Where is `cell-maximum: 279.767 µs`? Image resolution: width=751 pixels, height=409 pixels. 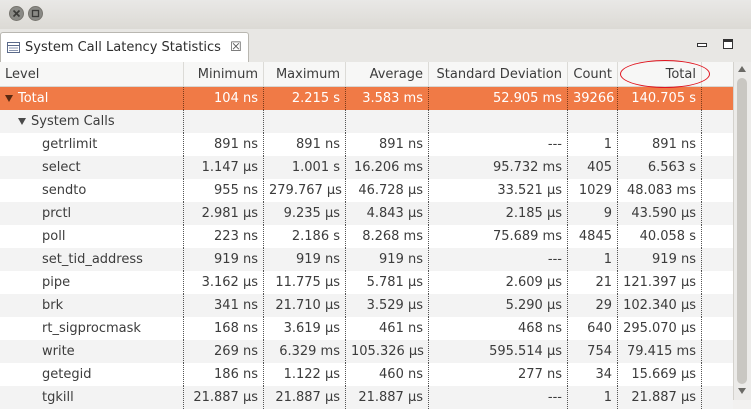
cell-maximum: 279.767 µs is located at coordinates (305, 190).